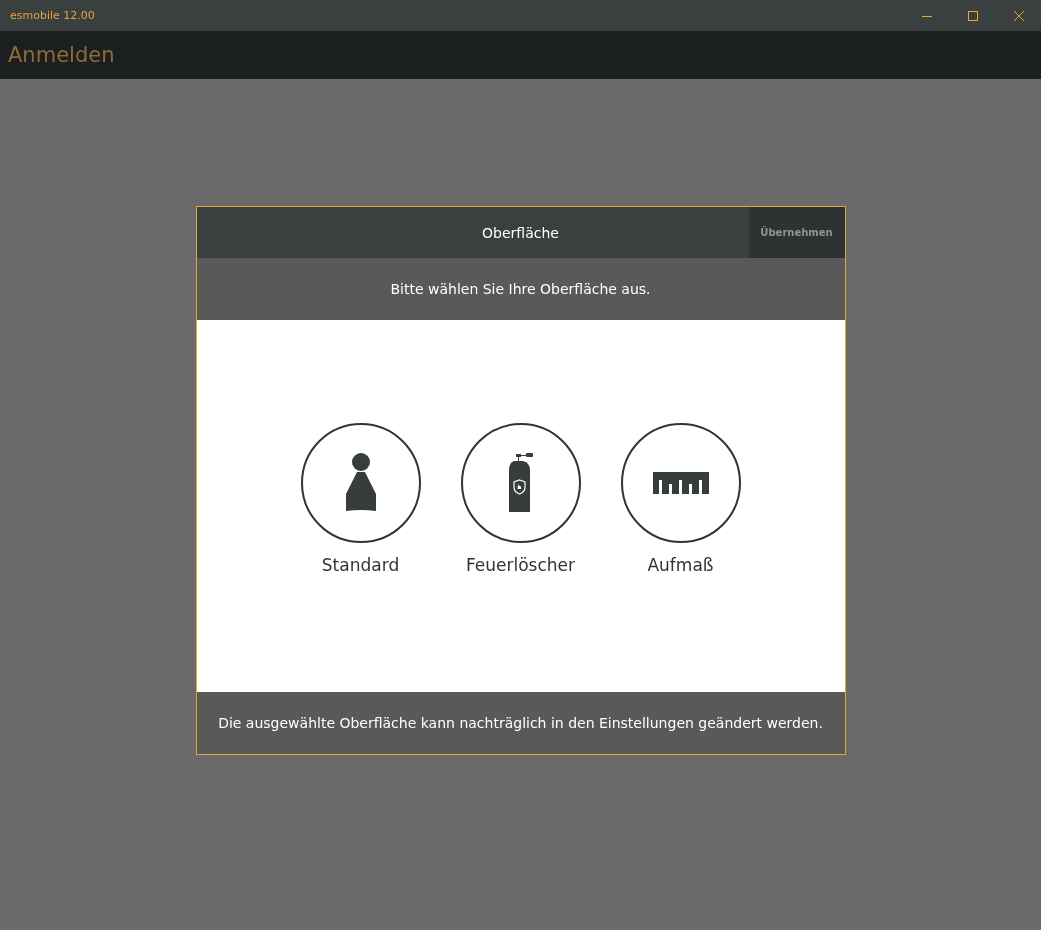 The image size is (1041, 930). I want to click on game-piece-icon, so click(360, 483).